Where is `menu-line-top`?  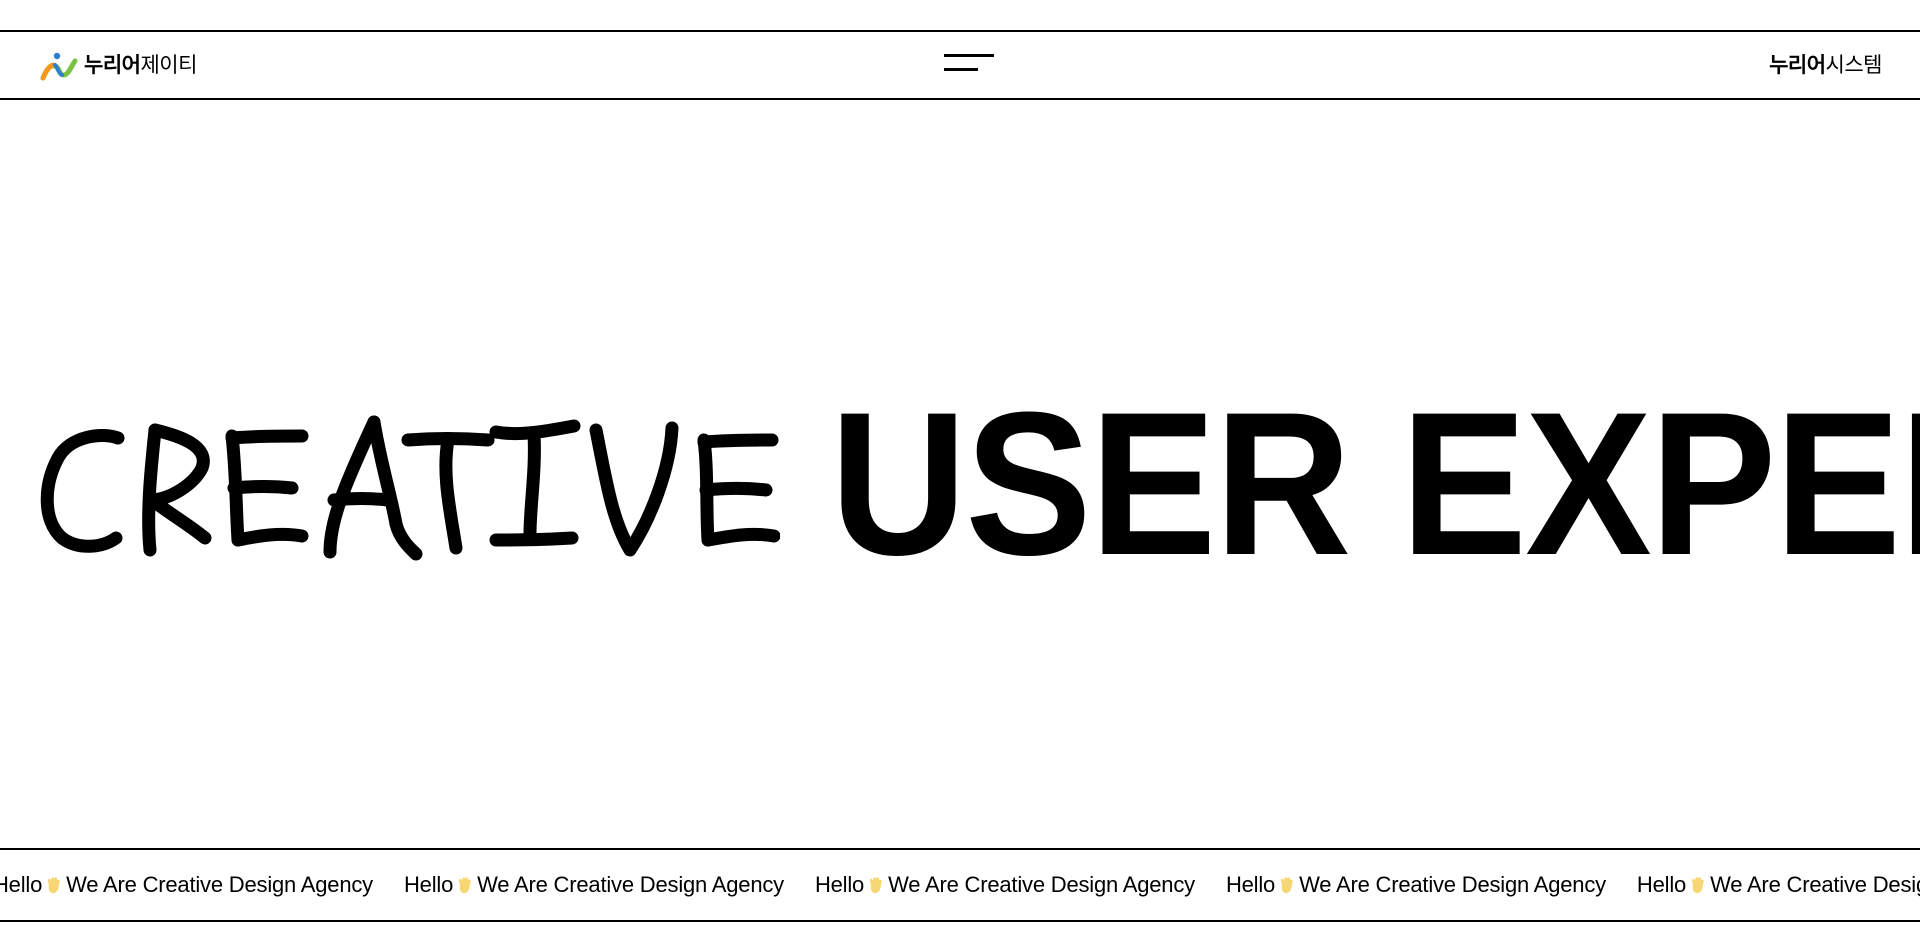 menu-line-top is located at coordinates (969, 55).